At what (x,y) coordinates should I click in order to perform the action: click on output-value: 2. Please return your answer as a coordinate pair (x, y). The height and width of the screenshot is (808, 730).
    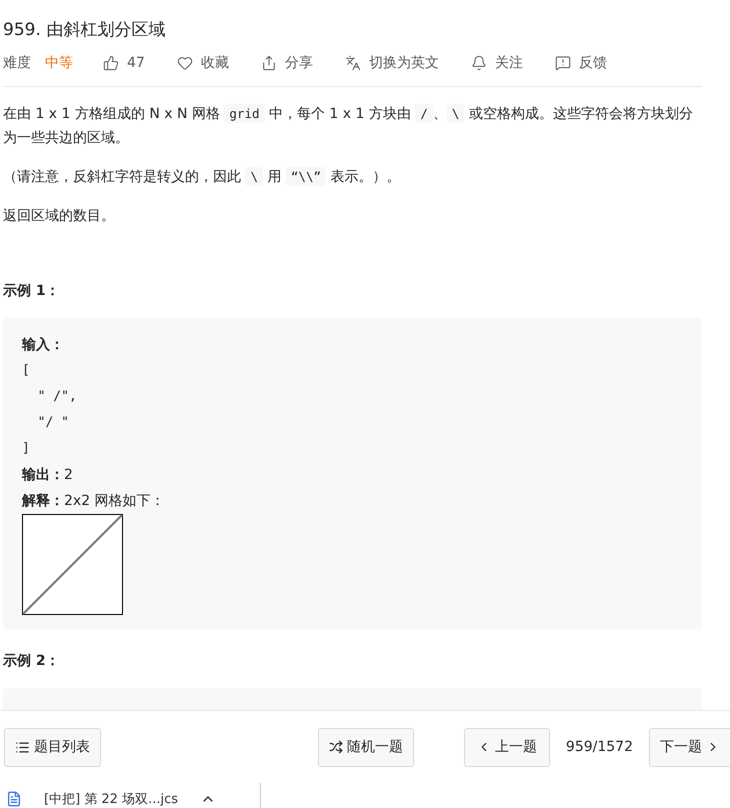
    Looking at the image, I should click on (68, 475).